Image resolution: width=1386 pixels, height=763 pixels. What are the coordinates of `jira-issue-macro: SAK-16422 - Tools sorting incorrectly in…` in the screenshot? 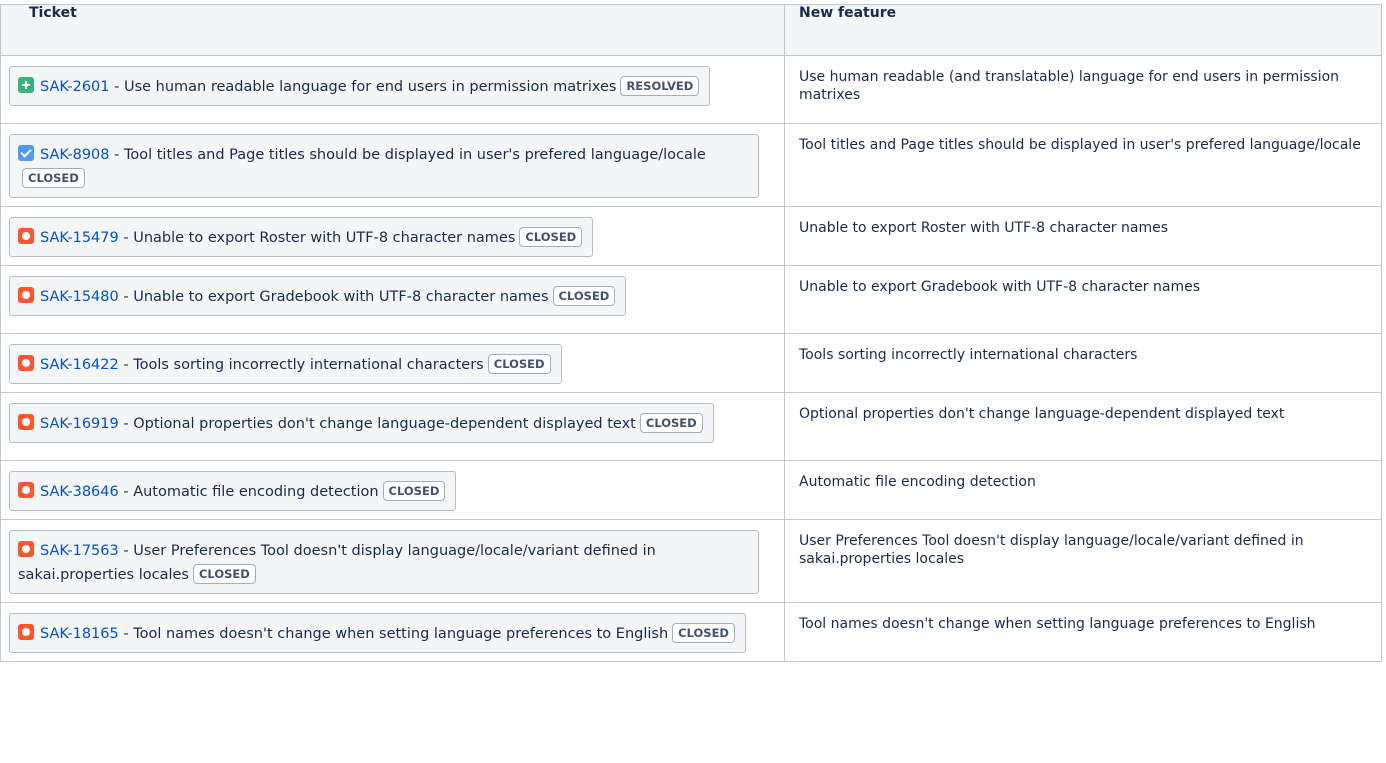 It's located at (285, 364).